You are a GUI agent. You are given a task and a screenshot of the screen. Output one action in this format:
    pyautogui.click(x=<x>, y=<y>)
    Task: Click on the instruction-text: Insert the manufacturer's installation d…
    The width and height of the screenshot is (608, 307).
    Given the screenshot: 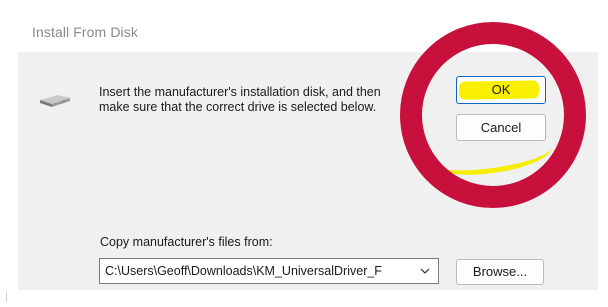 What is the action you would take?
    pyautogui.click(x=240, y=99)
    